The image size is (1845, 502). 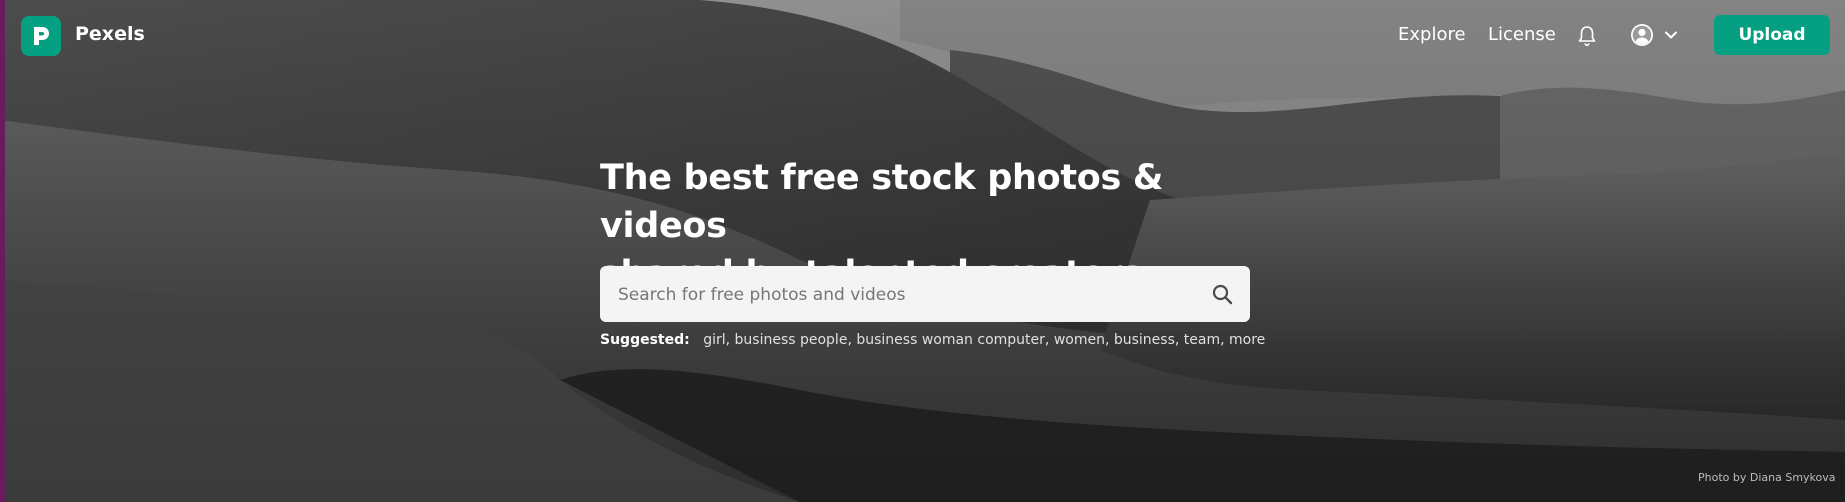 What do you see at coordinates (898, 295) in the screenshot?
I see `search-input` at bounding box center [898, 295].